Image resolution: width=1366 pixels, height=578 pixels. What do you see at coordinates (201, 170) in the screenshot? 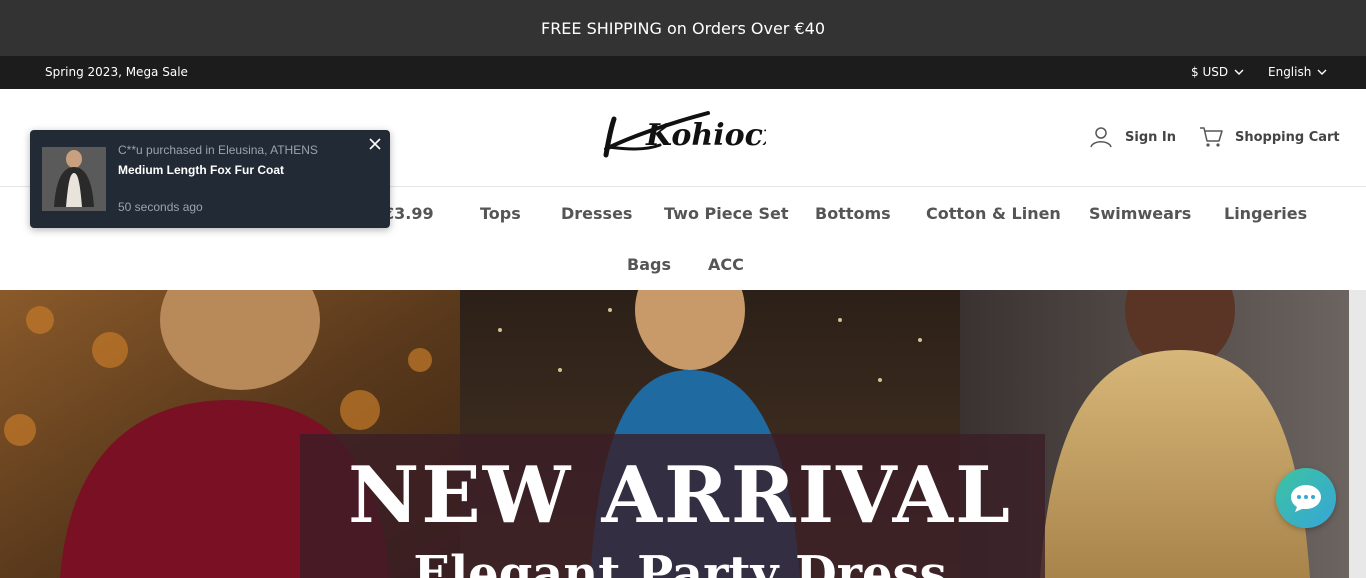
I see `product-name: Medium Length Fox Fur Coat` at bounding box center [201, 170].